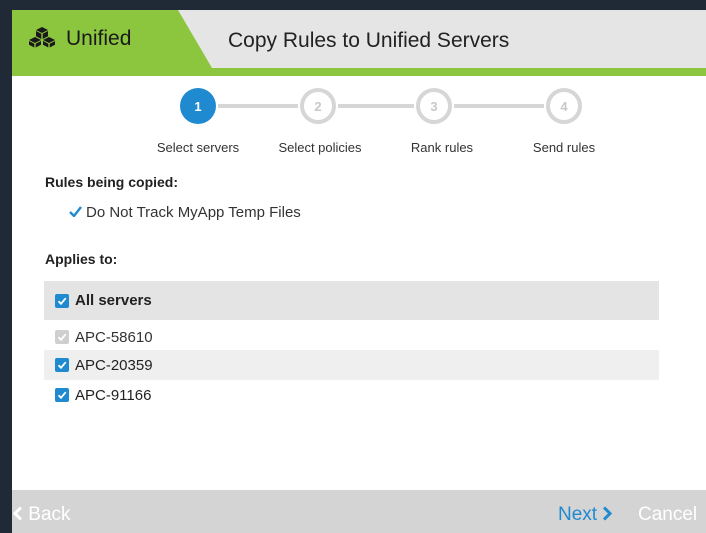 This screenshot has width=706, height=533. I want to click on step-3-label: Rank rules, so click(442, 147).